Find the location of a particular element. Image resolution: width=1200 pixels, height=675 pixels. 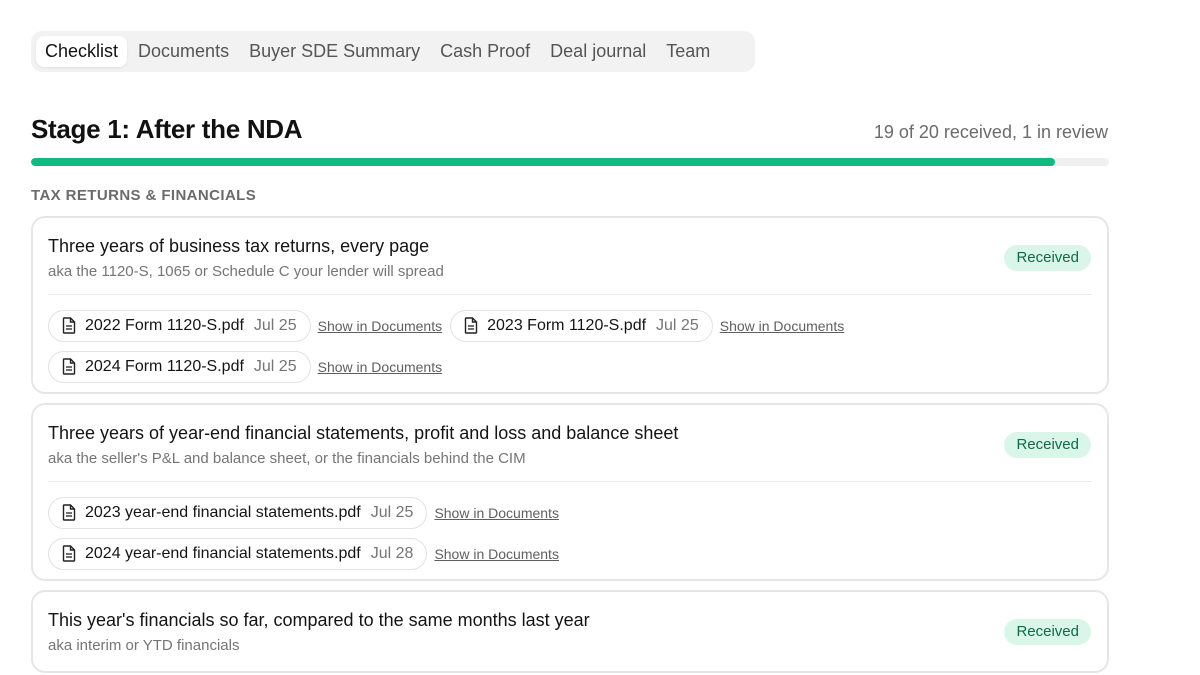

tab-cash-proof: Cash Proof is located at coordinates (485, 51).